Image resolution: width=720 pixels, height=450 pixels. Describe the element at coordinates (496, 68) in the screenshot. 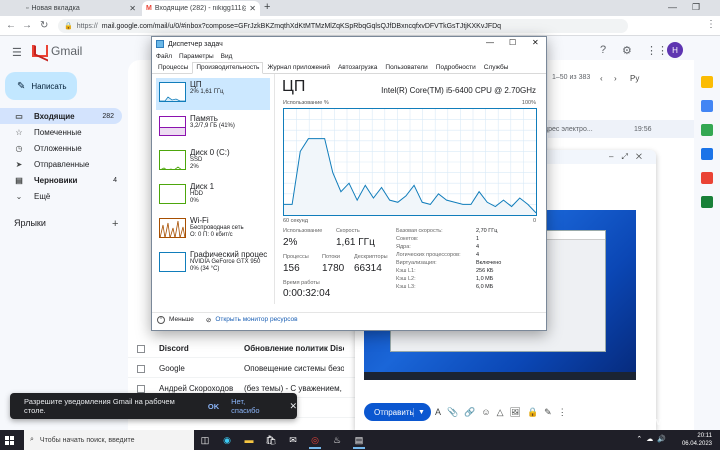

I see `tab-services: Службы` at that location.